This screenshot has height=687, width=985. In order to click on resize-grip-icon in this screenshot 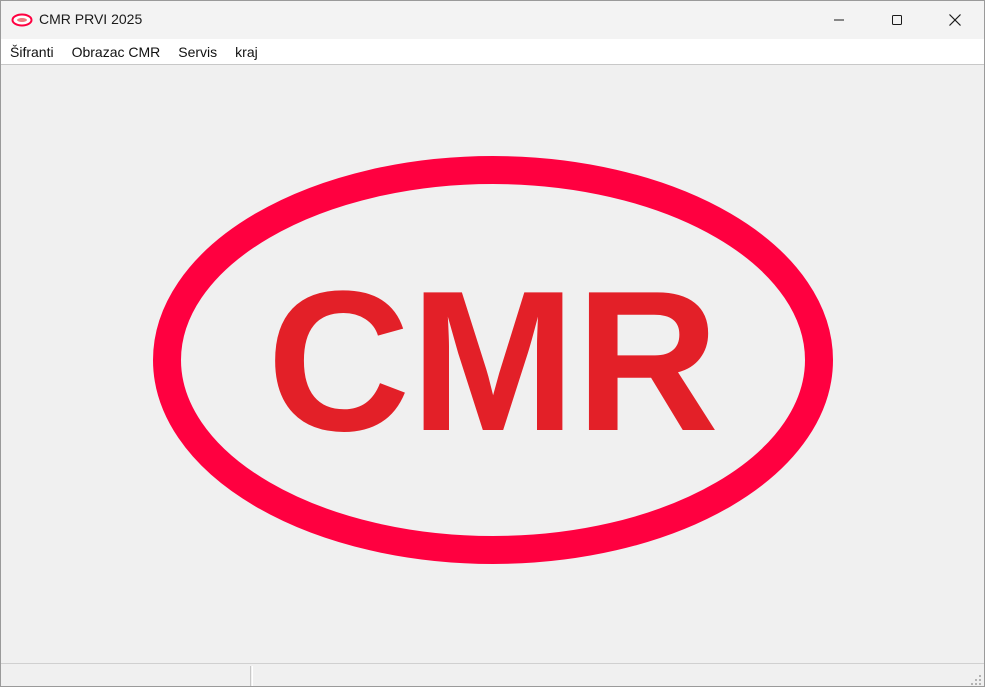, I will do `click(976, 680)`.